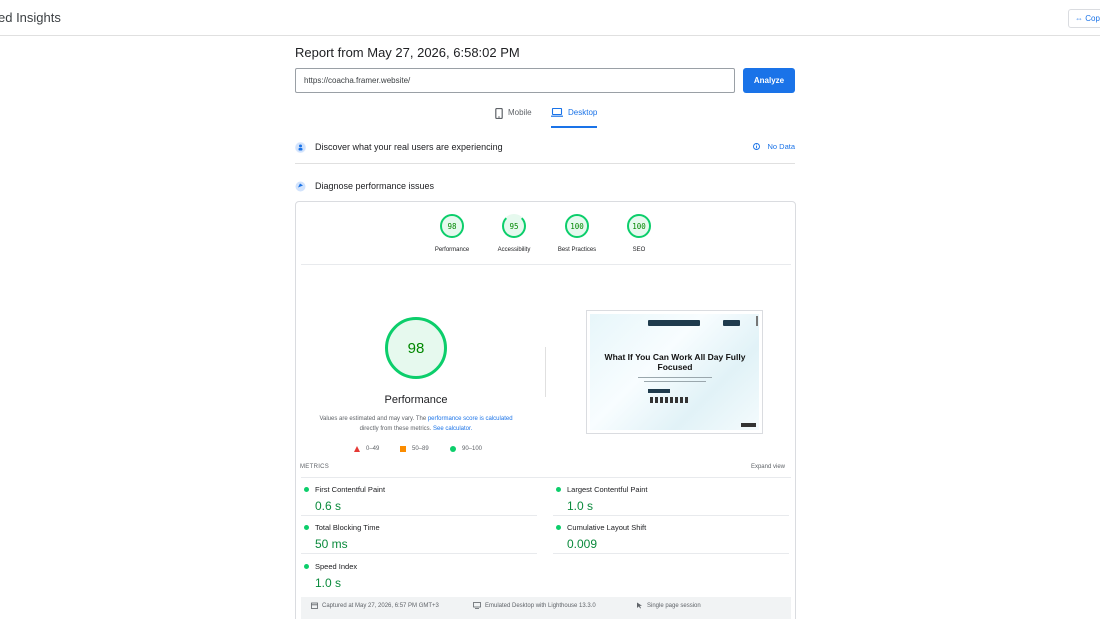  I want to click on score-seo-label: SEO, so click(639, 250).